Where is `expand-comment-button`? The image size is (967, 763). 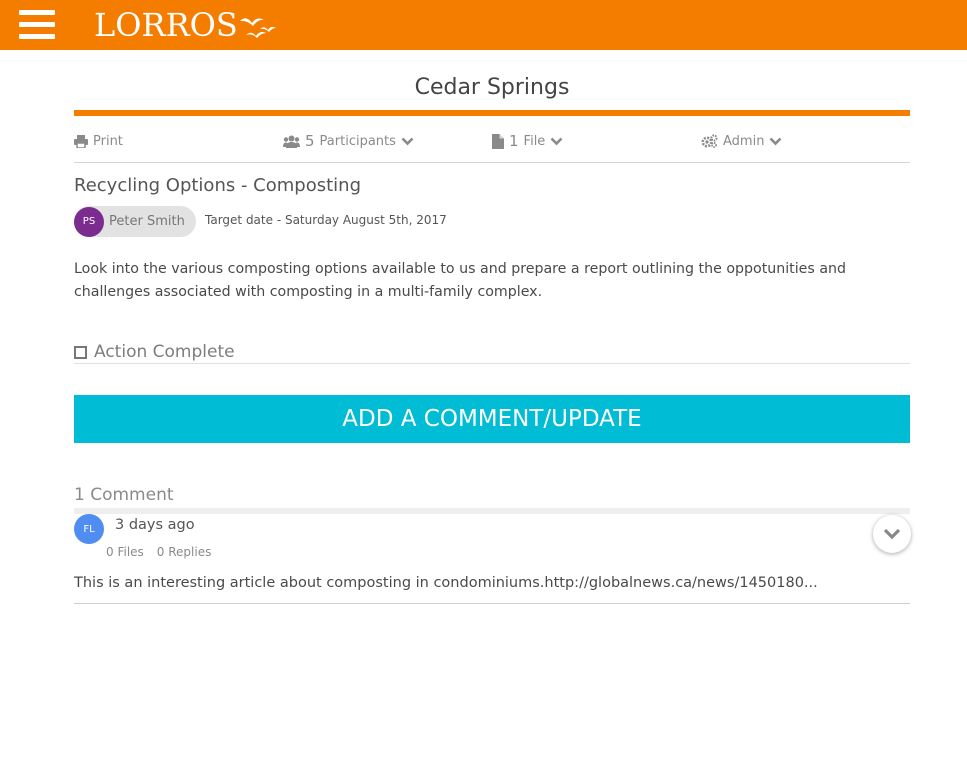
expand-comment-button is located at coordinates (892, 534).